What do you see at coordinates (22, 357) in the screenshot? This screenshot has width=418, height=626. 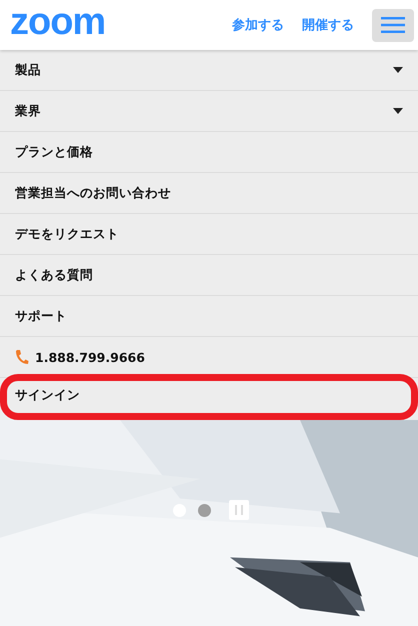 I see `phone-icon` at bounding box center [22, 357].